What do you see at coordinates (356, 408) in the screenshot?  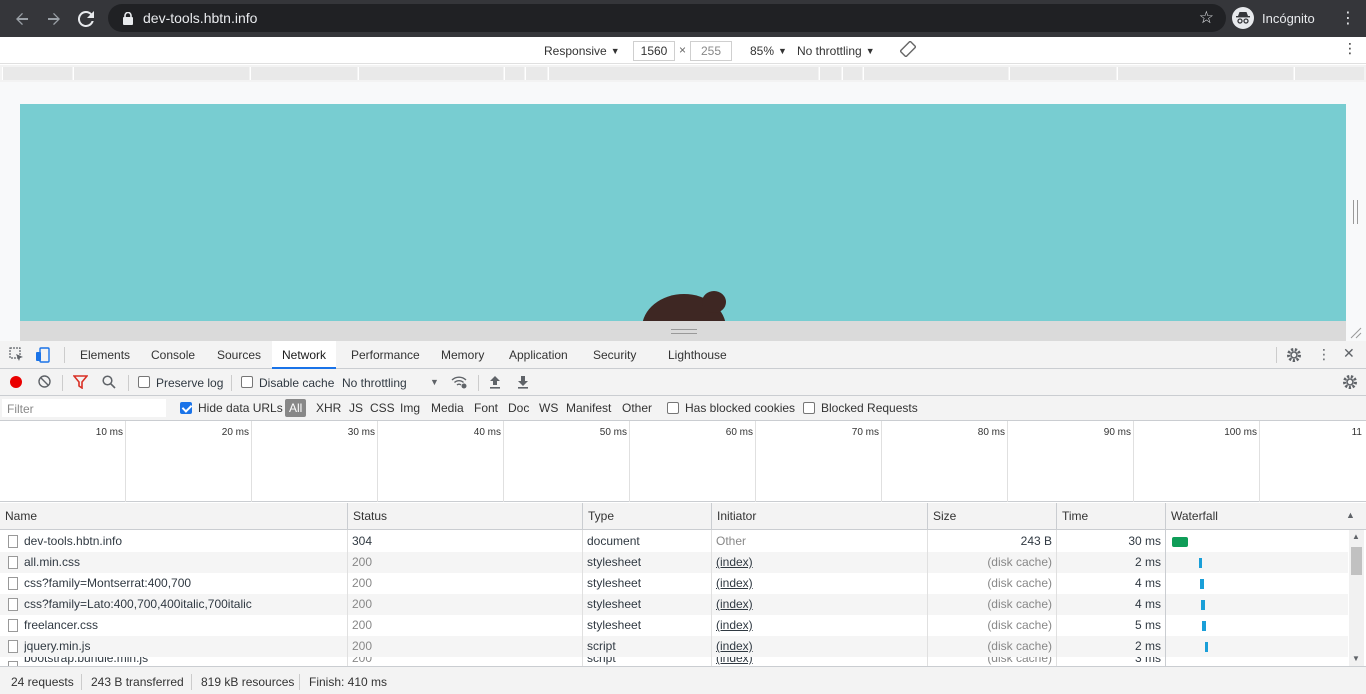 I see `type-filter-js: JS` at bounding box center [356, 408].